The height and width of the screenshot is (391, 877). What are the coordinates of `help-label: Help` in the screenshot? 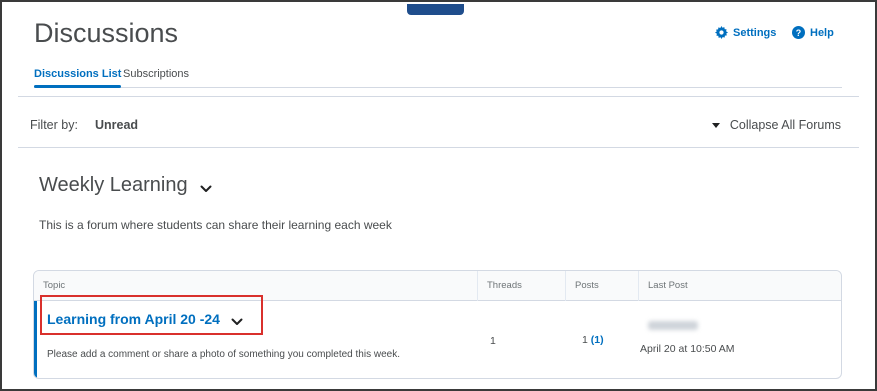 It's located at (822, 32).